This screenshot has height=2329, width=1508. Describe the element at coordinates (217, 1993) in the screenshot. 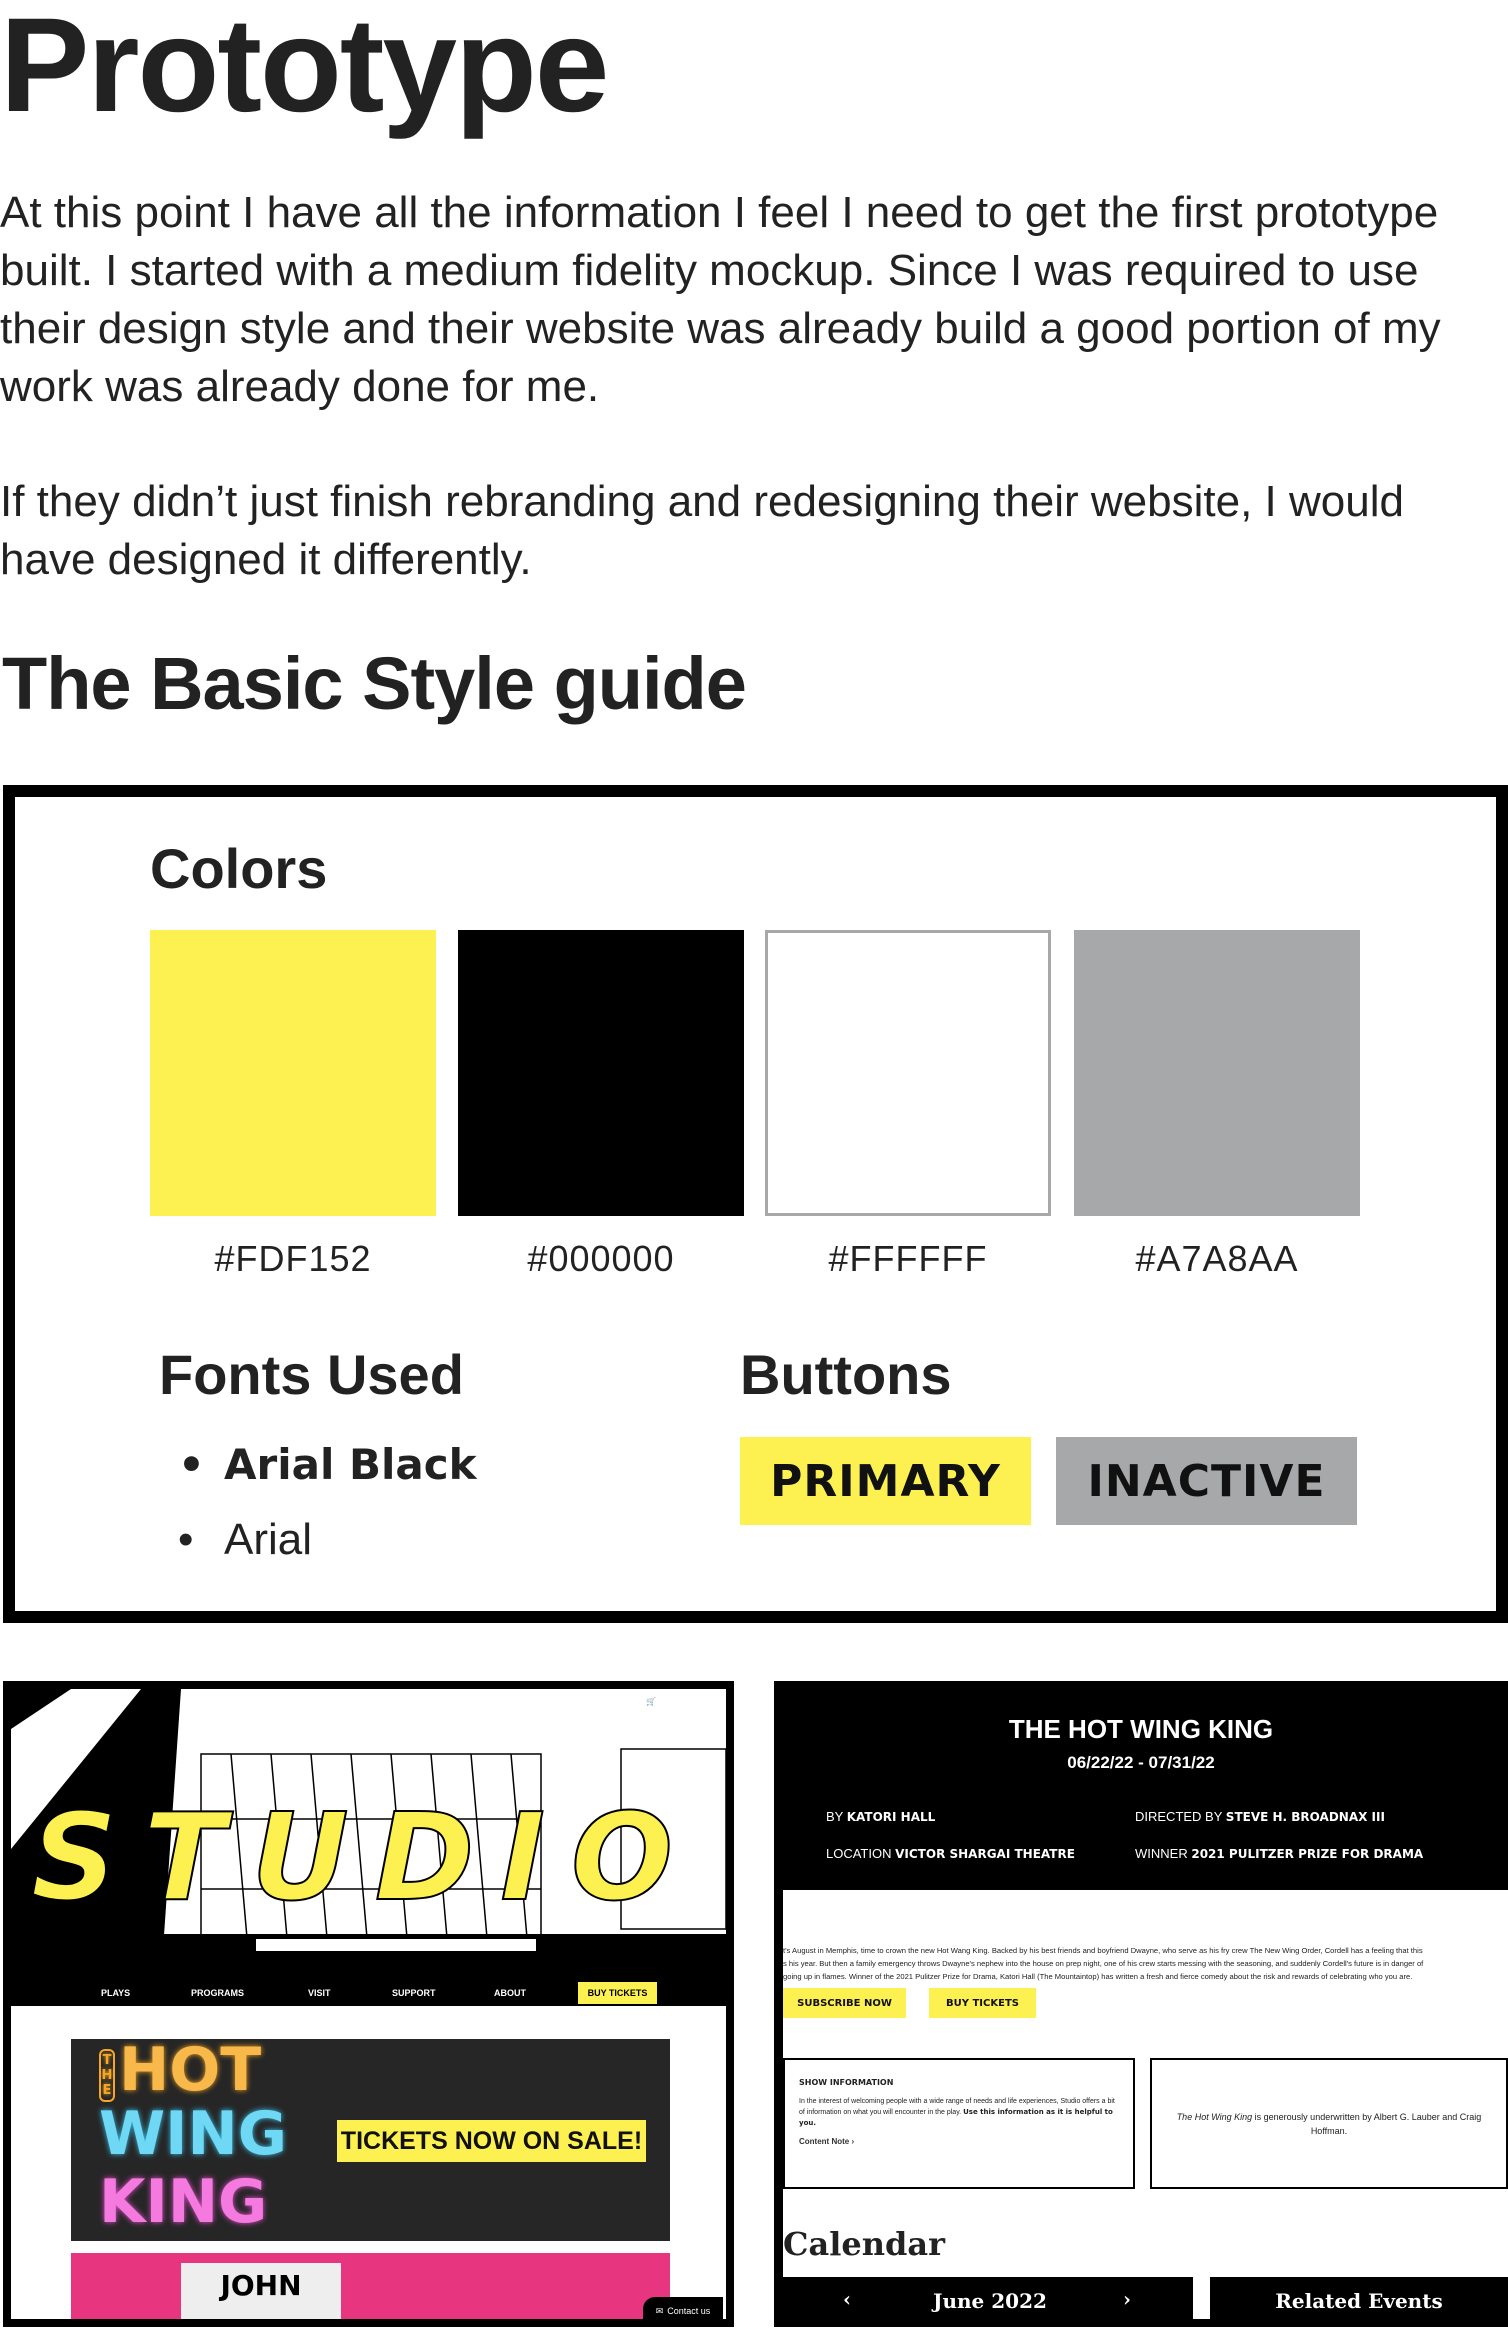

I see `nav-programs: PROGRAMS` at that location.